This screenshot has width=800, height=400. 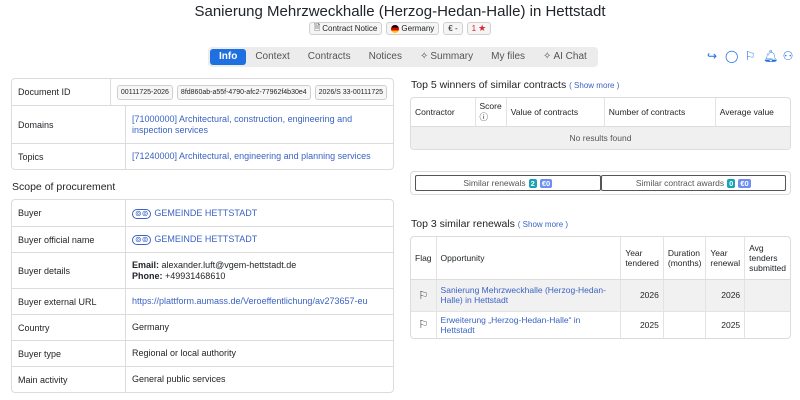 What do you see at coordinates (770, 56) in the screenshot?
I see `bell-icon: 🔔︎` at bounding box center [770, 56].